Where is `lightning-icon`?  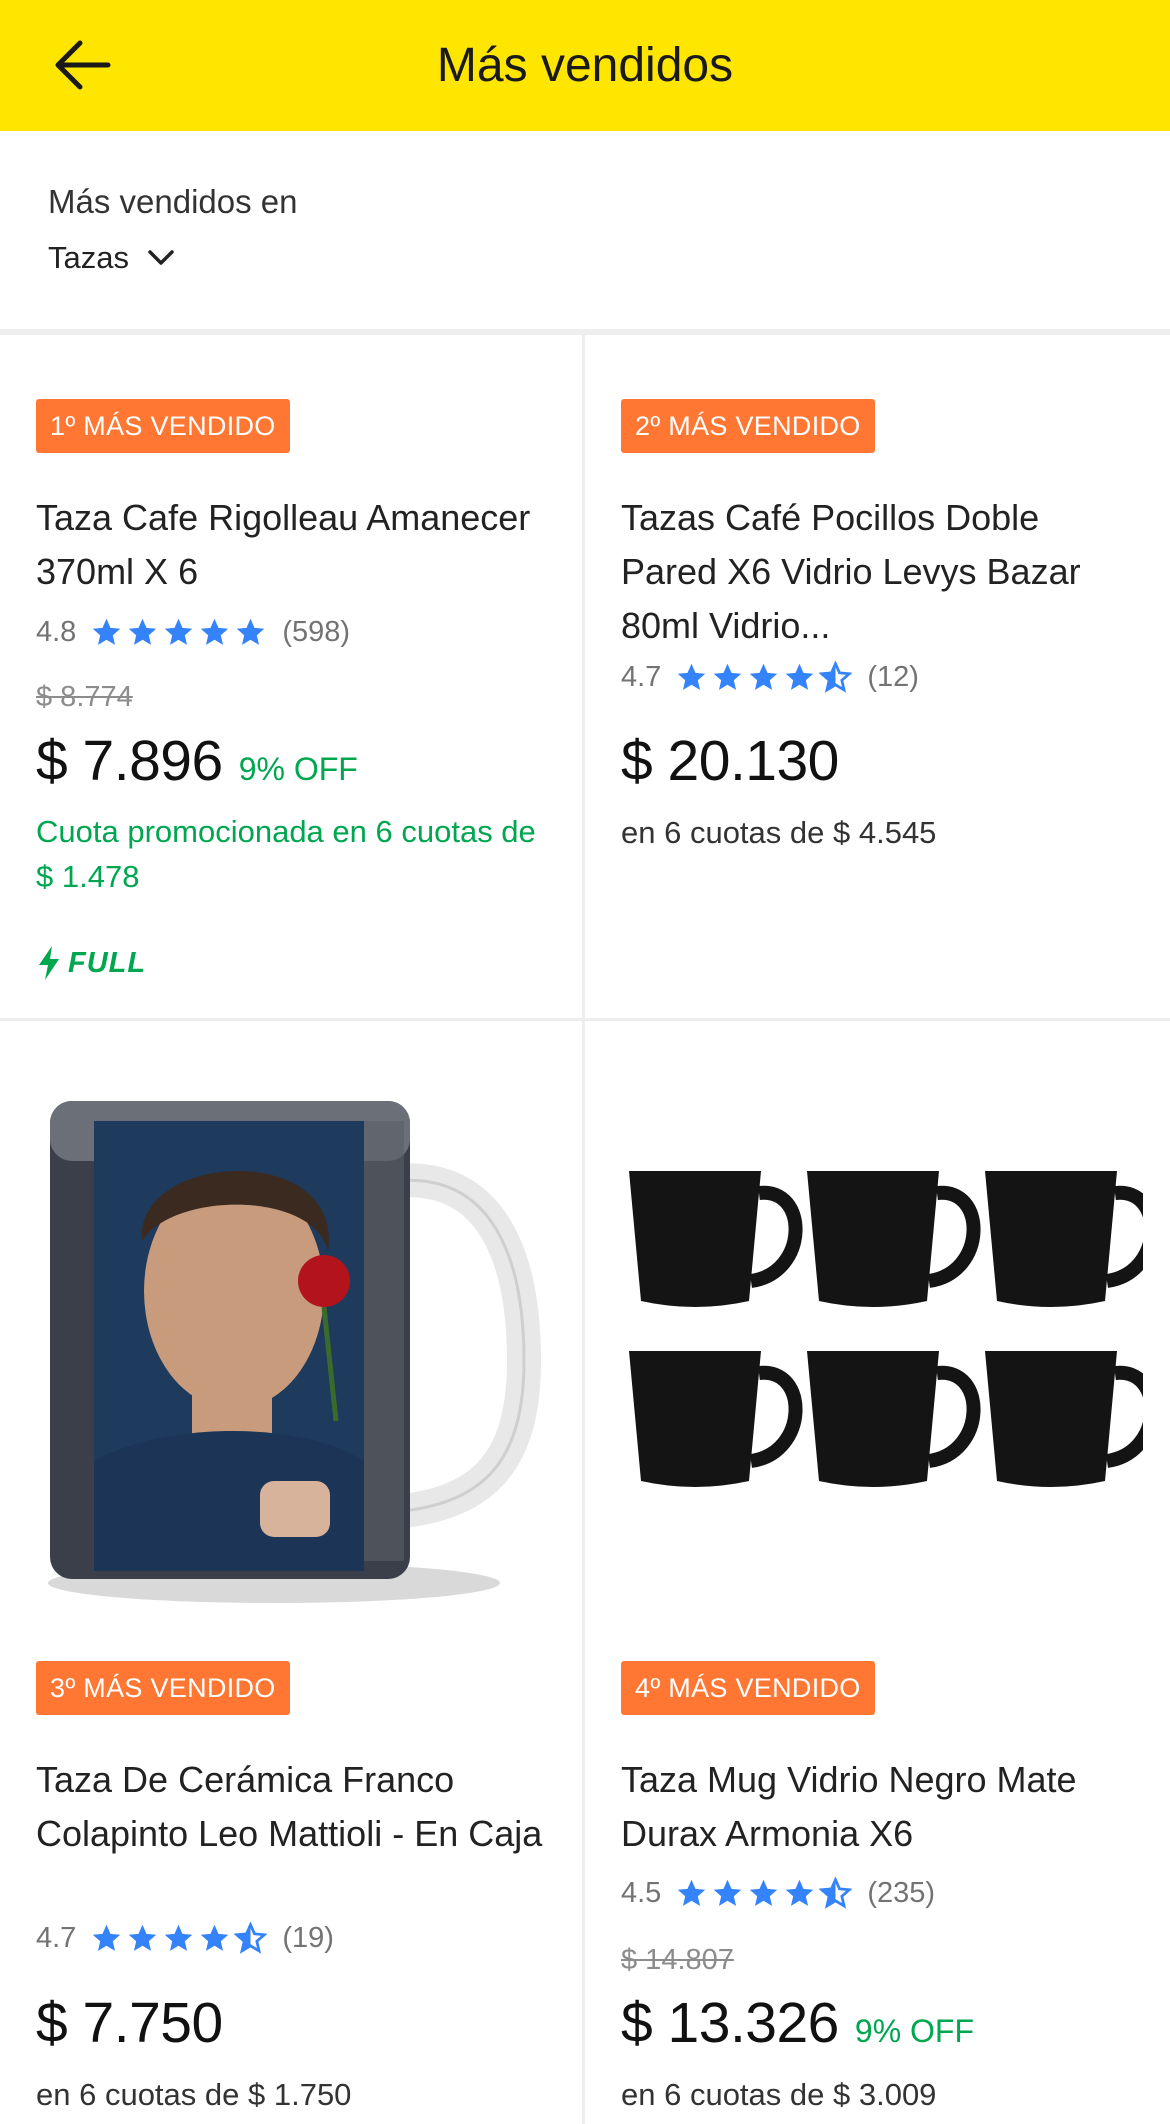
lightning-icon is located at coordinates (49, 963).